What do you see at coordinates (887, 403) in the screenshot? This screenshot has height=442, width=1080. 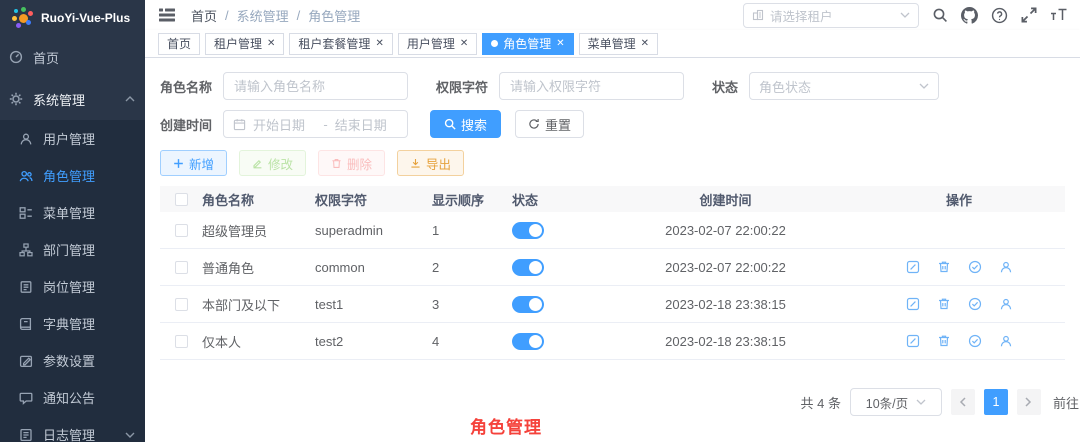 I see `page-size-value: 10条/页` at bounding box center [887, 403].